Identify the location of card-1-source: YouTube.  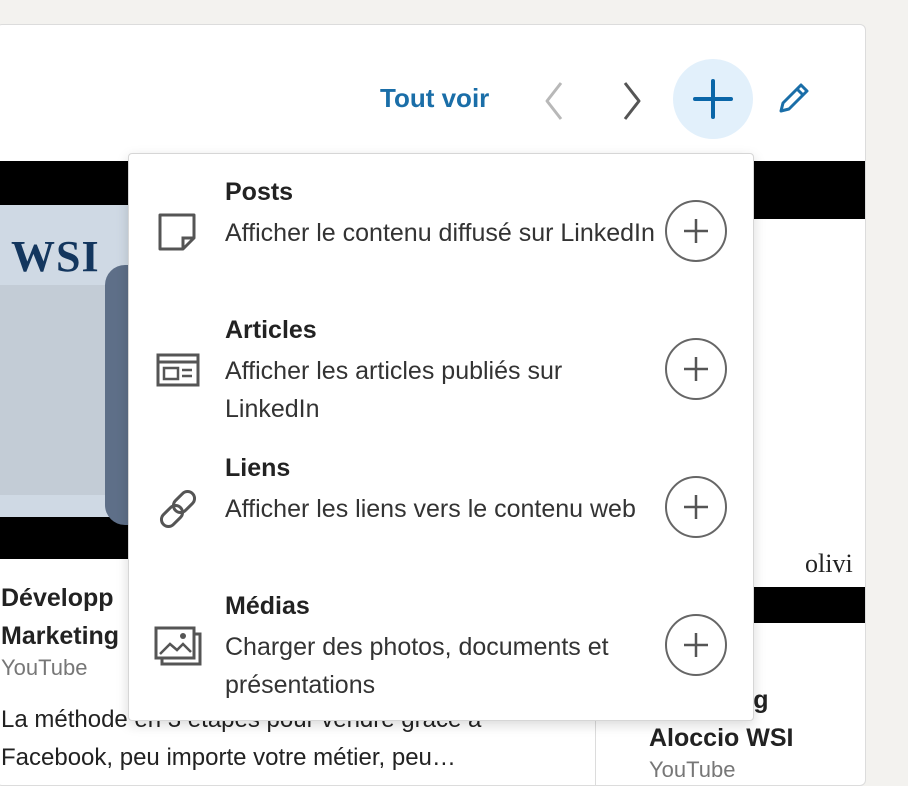
(44, 667).